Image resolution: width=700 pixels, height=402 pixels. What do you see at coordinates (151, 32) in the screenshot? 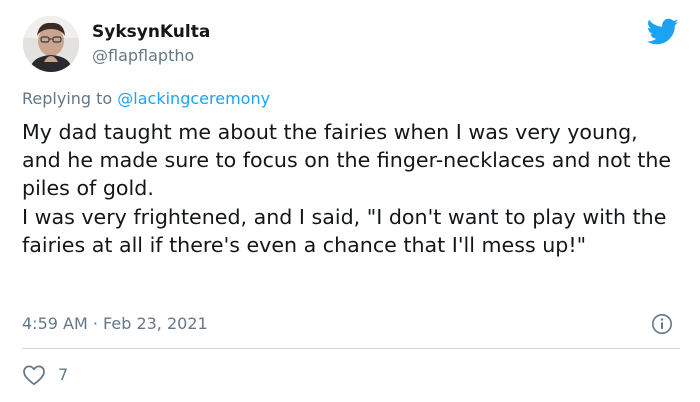
I see `author-display-name: SyksynKulta` at bounding box center [151, 32].